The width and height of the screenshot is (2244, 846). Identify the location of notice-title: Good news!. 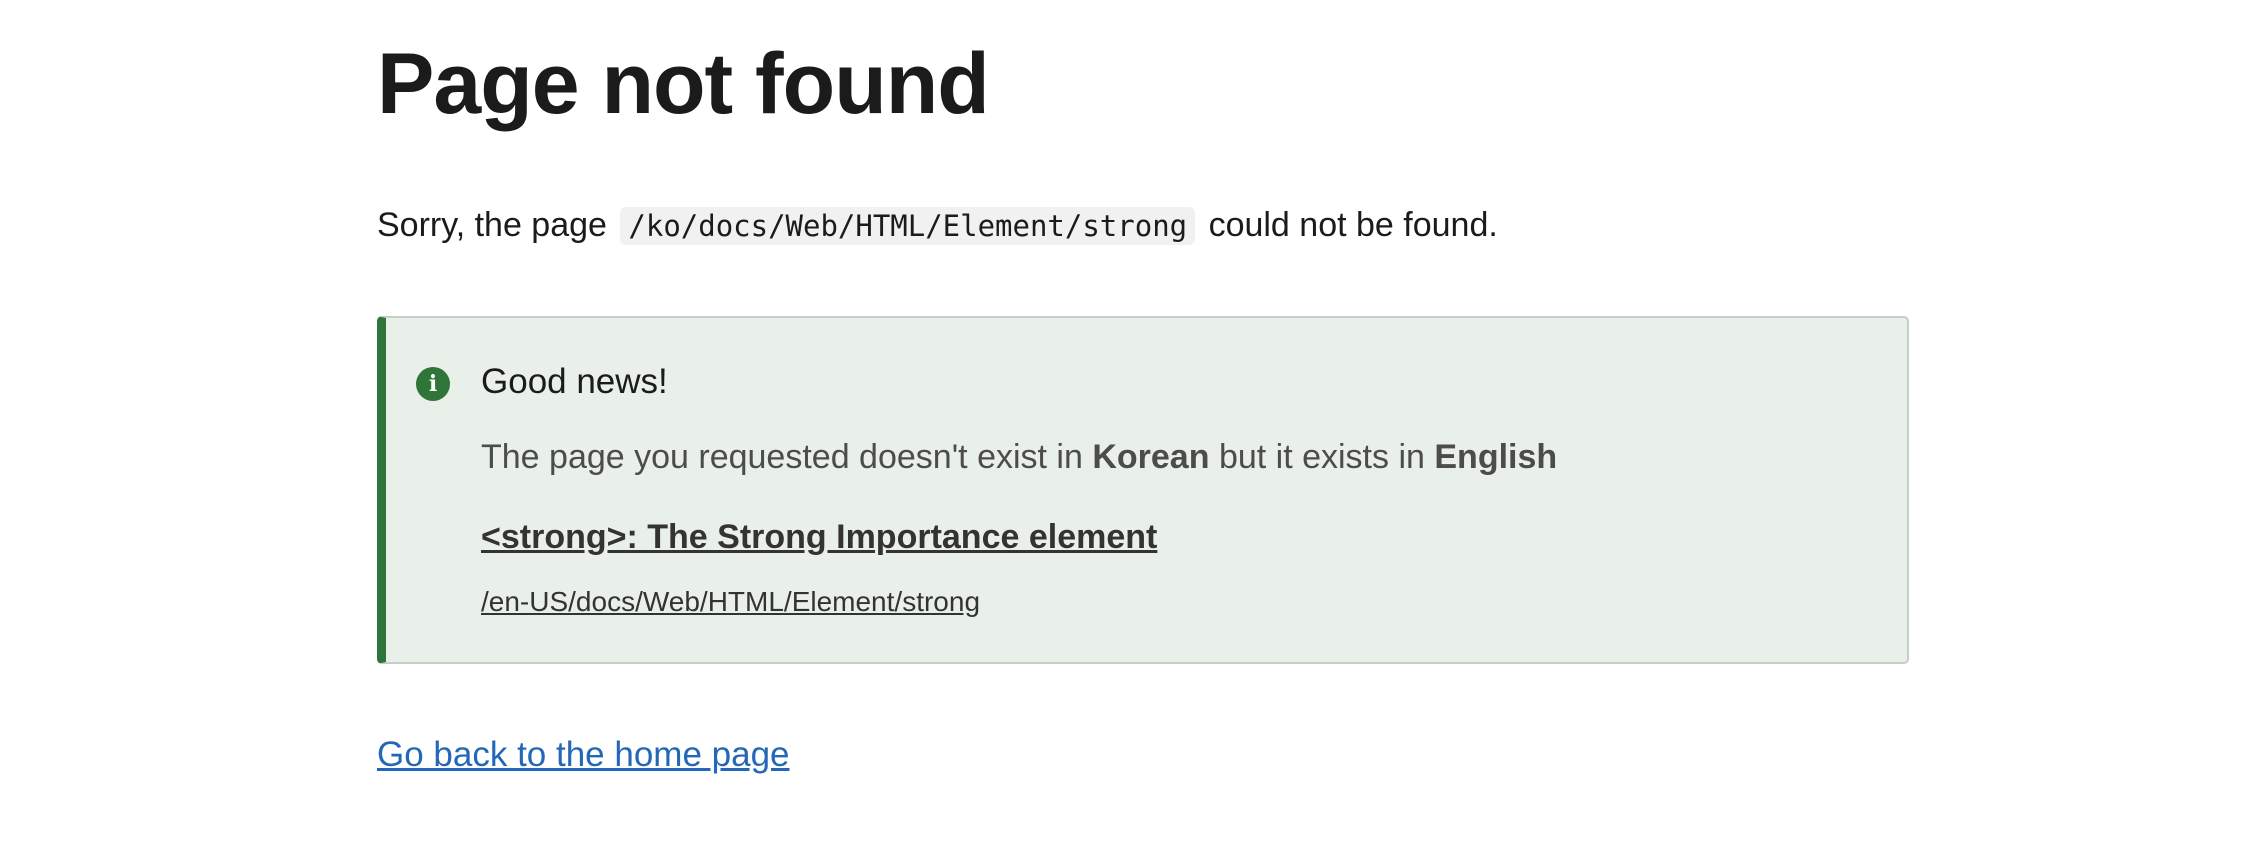
(574, 381).